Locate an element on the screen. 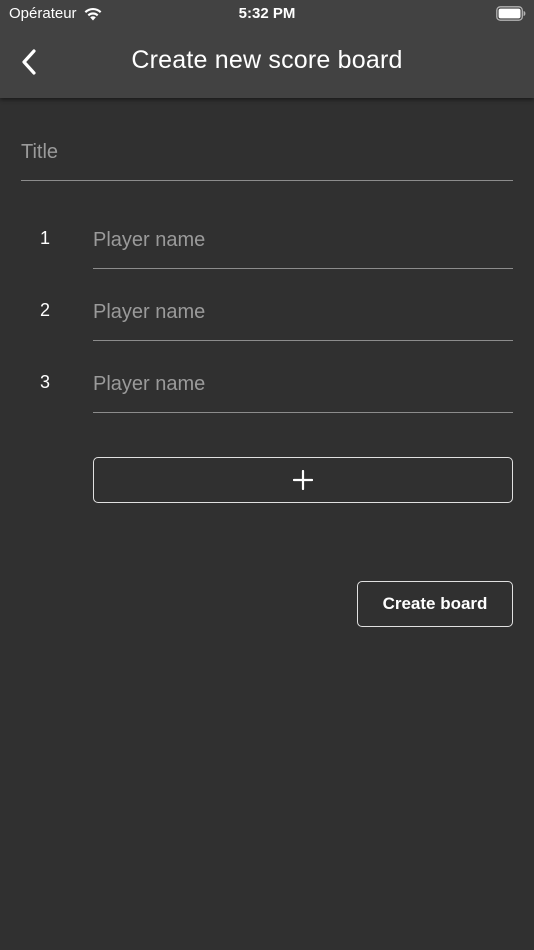 The image size is (534, 950). player-row-2: 2 is located at coordinates (267, 312).